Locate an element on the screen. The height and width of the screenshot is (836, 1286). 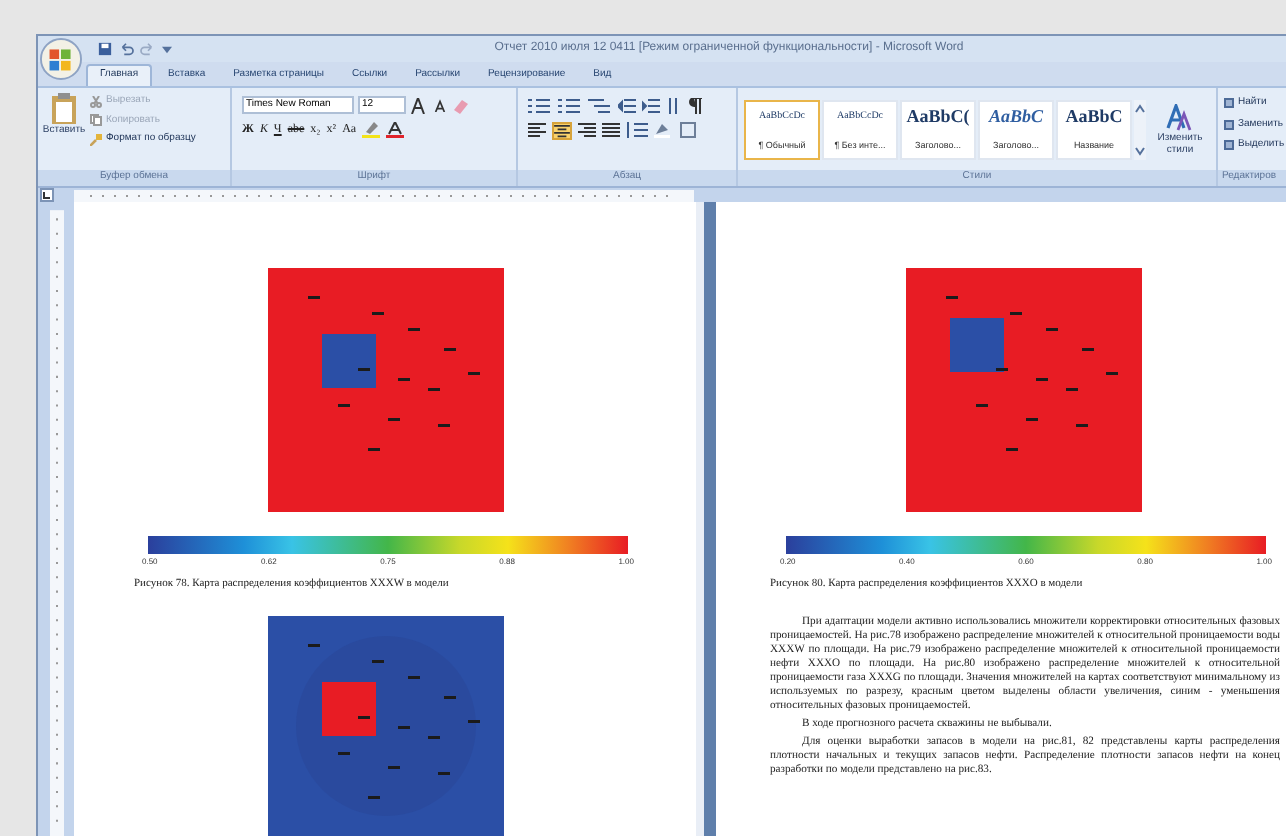
decrease-indent-icon is located at coordinates (627, 106).